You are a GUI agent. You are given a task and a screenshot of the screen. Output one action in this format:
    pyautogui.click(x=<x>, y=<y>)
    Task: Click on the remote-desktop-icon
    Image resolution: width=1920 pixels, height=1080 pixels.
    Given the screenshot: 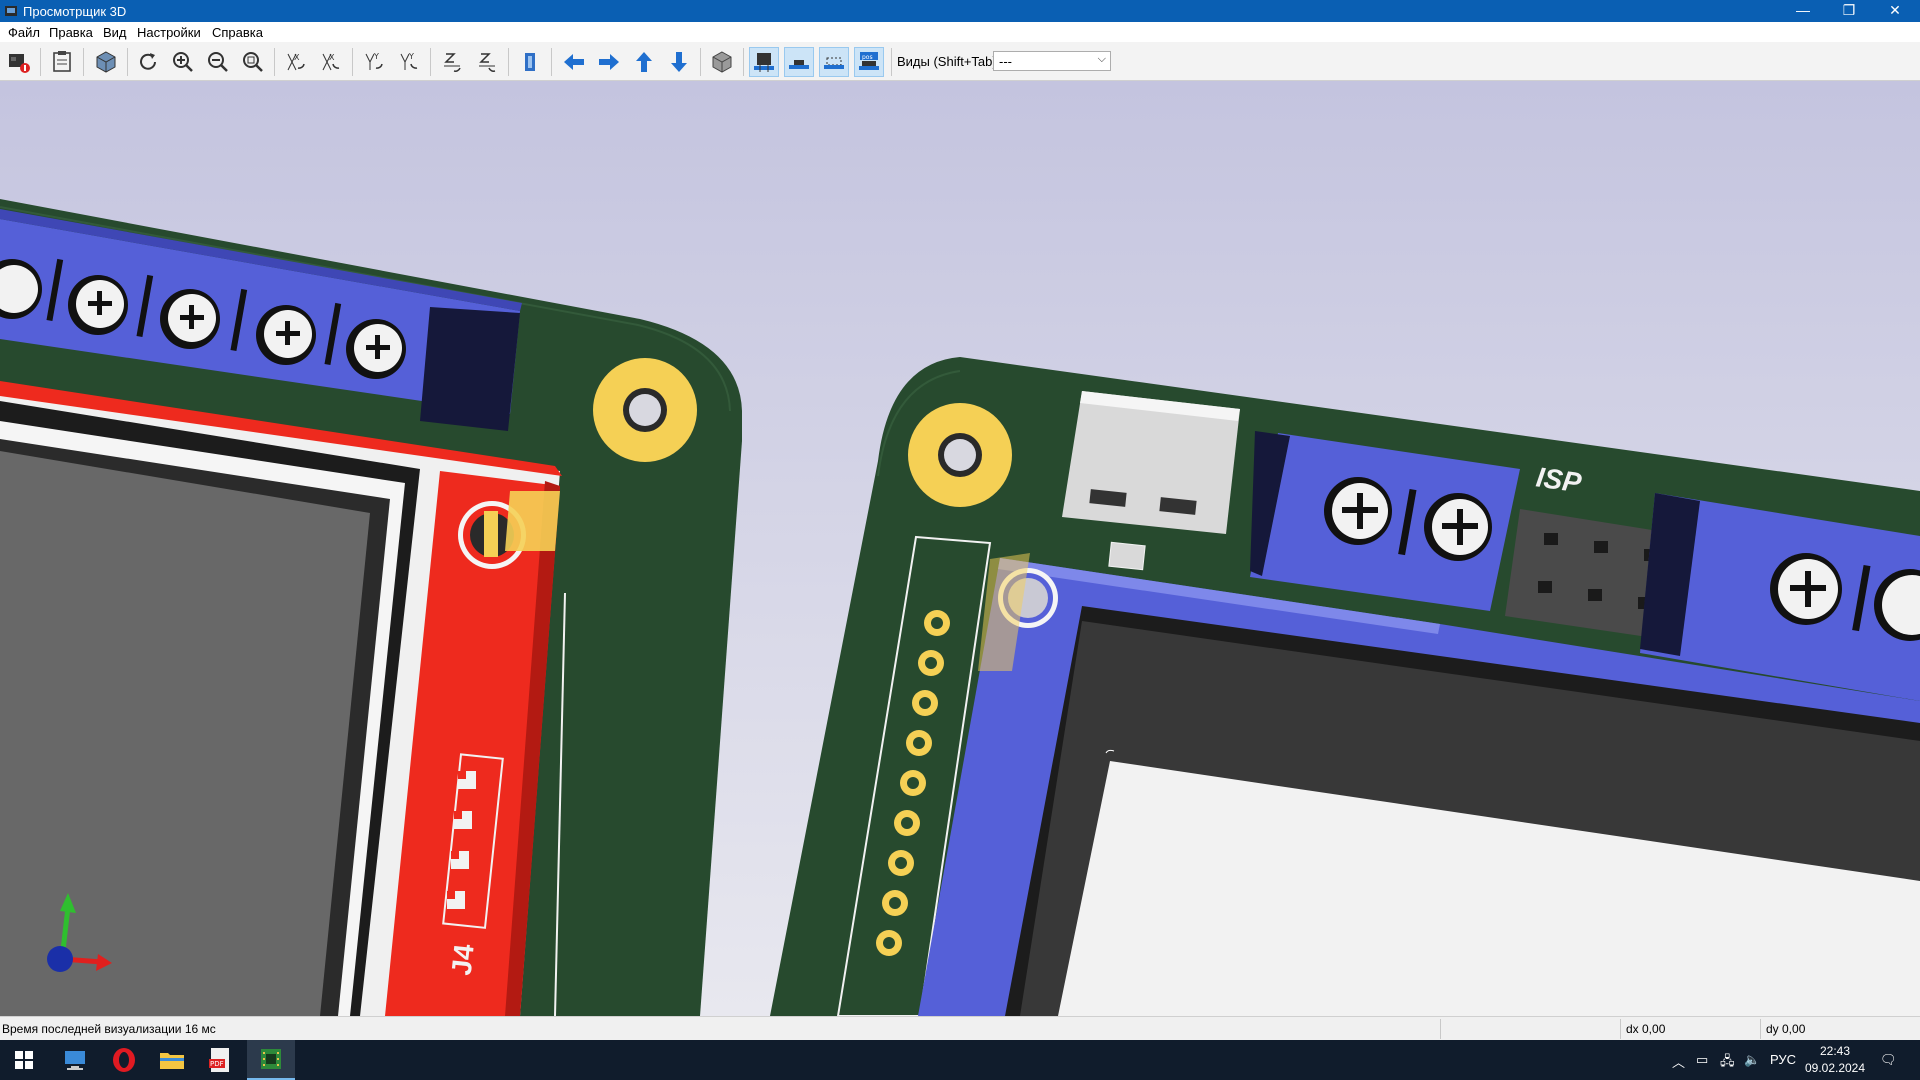 What is the action you would take?
    pyautogui.click(x=75, y=1060)
    